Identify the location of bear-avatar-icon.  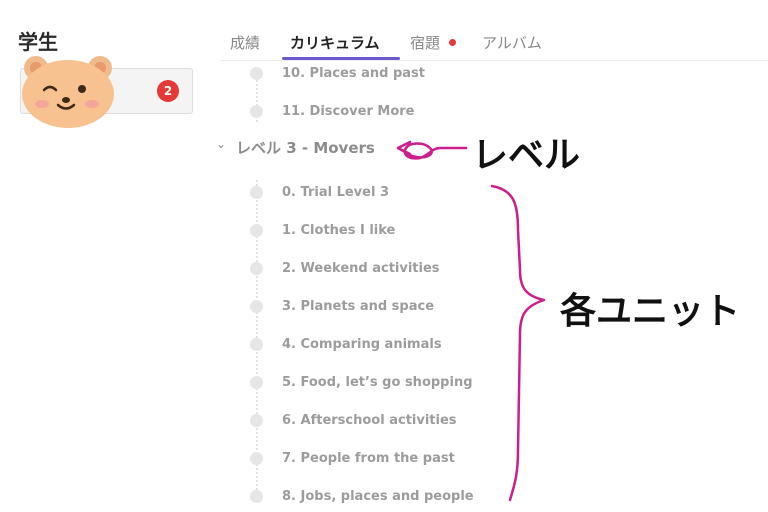
(68, 90).